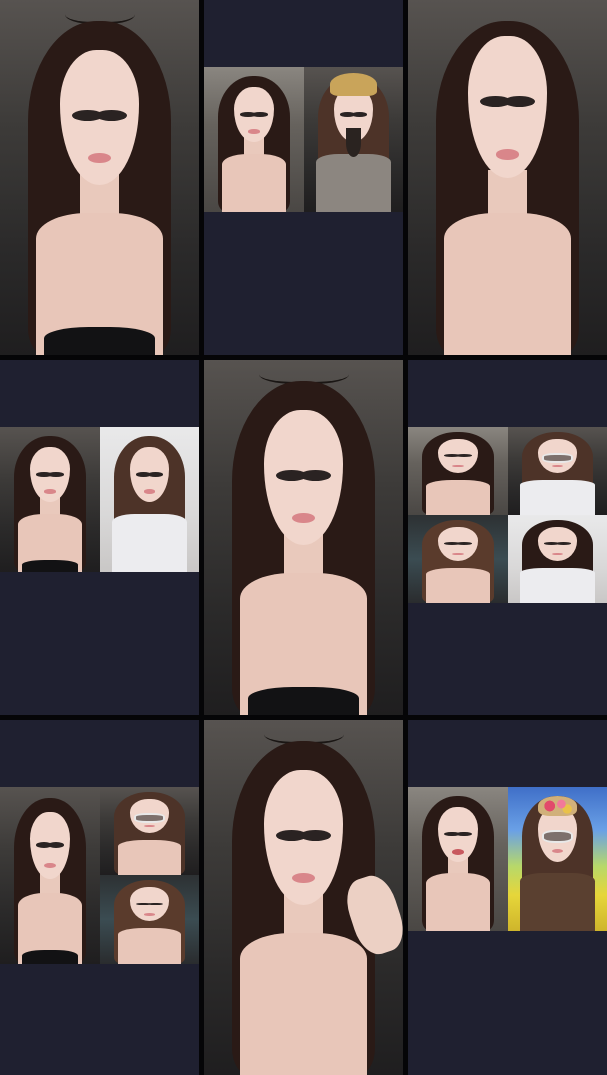 The width and height of the screenshot is (607, 1075). Describe the element at coordinates (458, 859) in the screenshot. I see `tile-9-left-video` at that location.